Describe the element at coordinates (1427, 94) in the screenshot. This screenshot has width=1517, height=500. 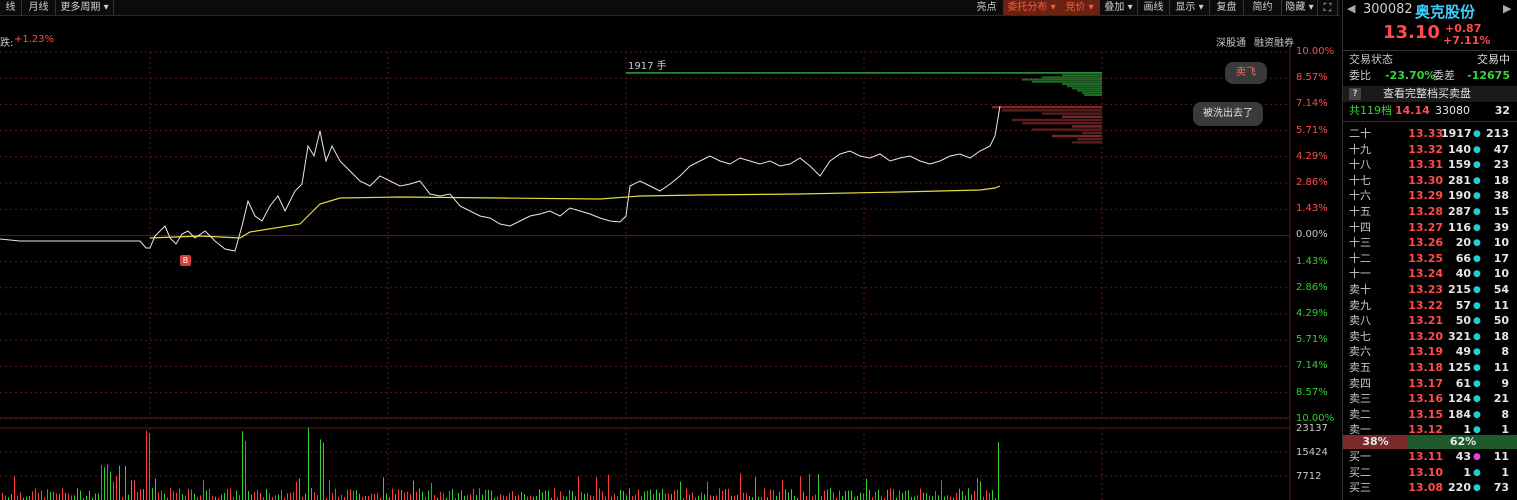
I see `full-book-link: 查看完整档买卖盘` at that location.